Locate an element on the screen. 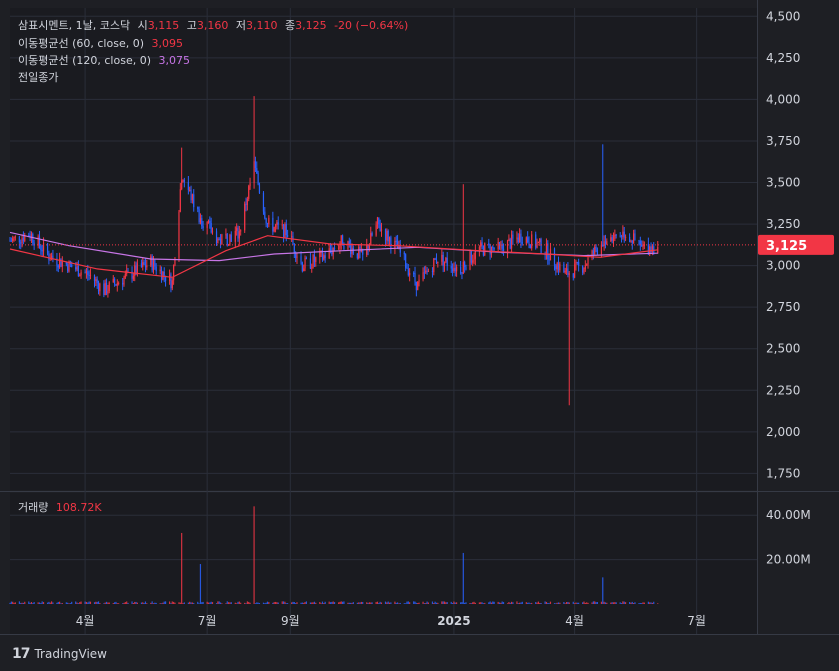 Image resolution: width=839 pixels, height=671 pixels. price-tick-label: 3,750 is located at coordinates (783, 141).